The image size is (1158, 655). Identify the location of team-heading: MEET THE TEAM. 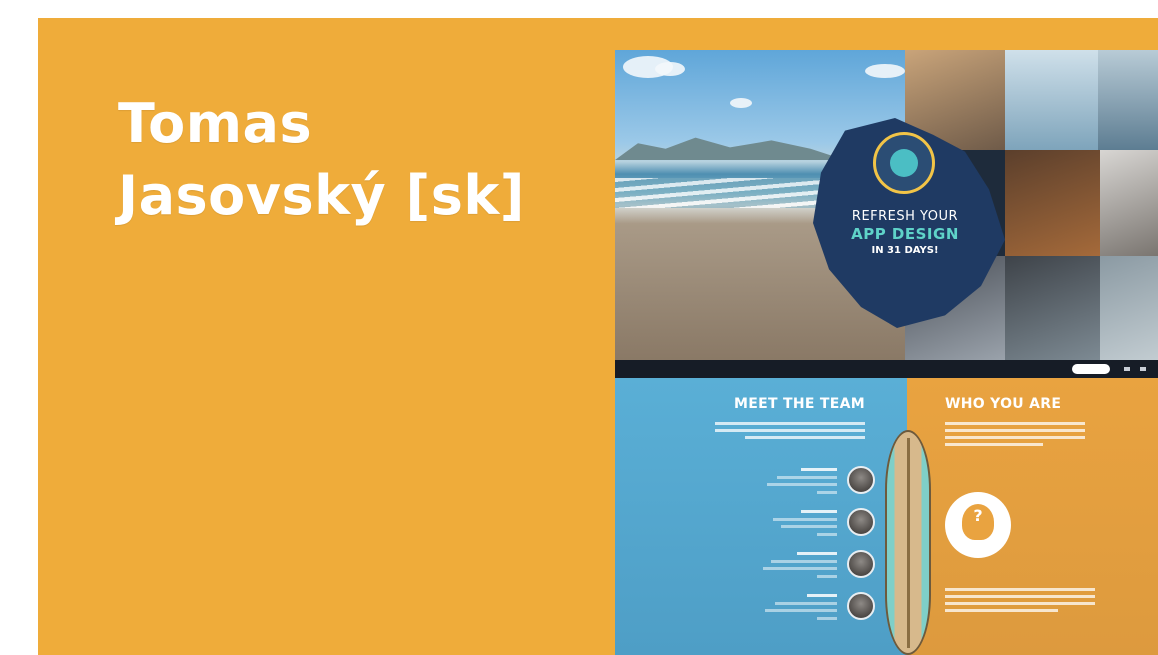
(799, 404).